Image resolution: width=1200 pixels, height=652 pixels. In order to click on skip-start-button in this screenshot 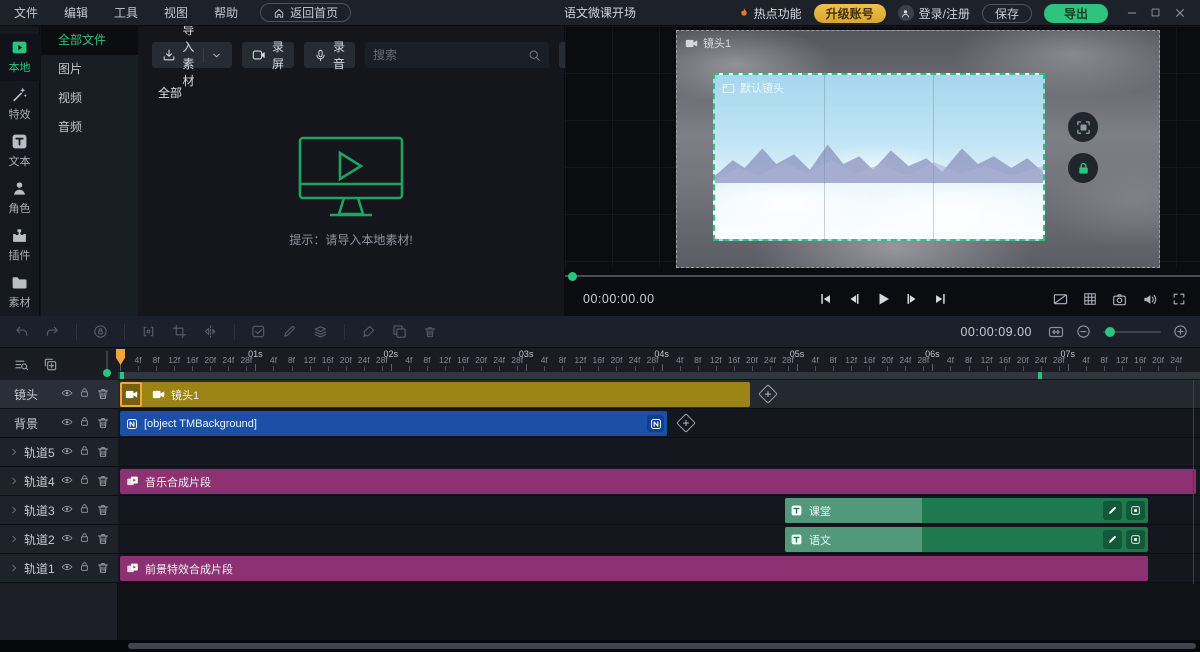, I will do `click(826, 299)`.